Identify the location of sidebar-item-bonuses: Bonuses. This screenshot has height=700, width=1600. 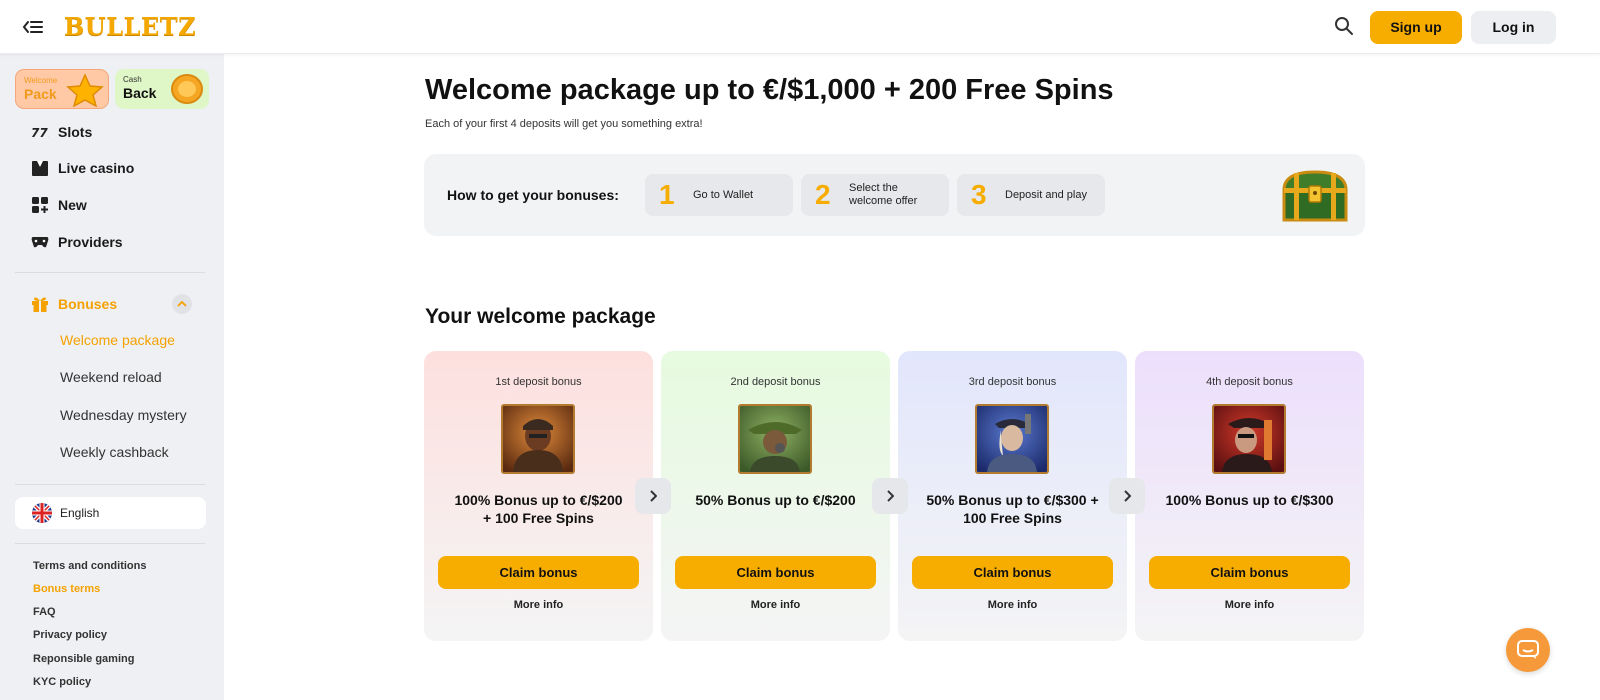
(111, 304).